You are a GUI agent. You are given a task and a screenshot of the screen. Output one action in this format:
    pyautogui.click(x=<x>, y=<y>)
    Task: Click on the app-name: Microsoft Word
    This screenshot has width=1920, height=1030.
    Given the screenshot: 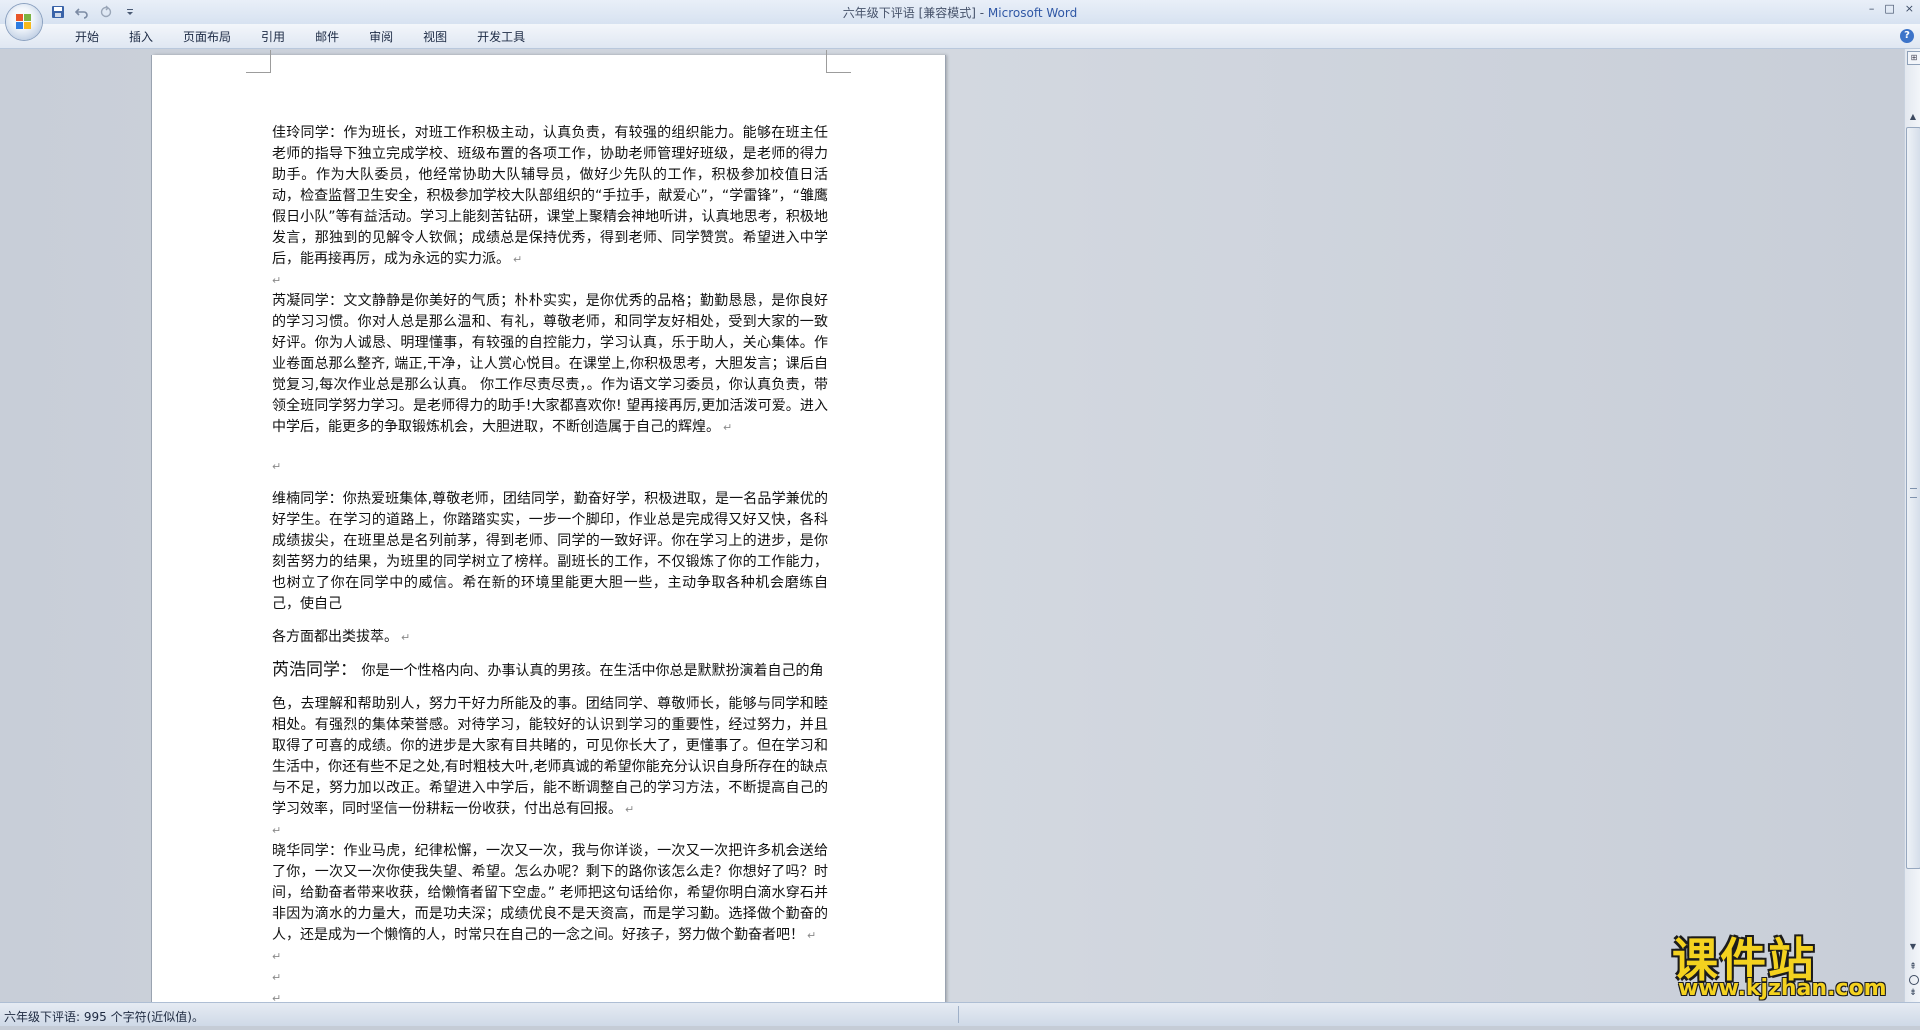 What is the action you would take?
    pyautogui.click(x=1032, y=13)
    